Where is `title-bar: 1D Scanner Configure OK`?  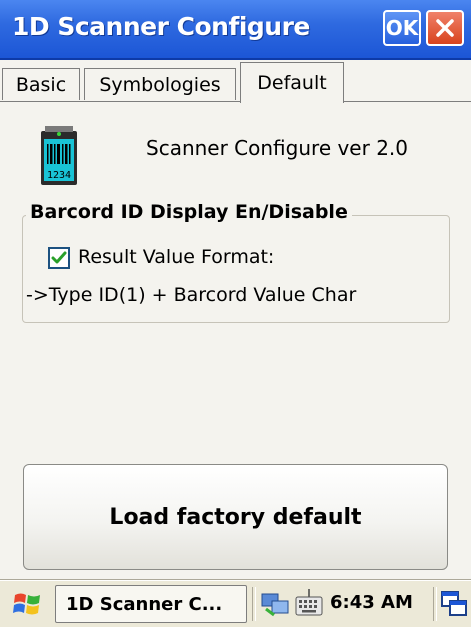 title-bar: 1D Scanner Configure OK is located at coordinates (235, 30).